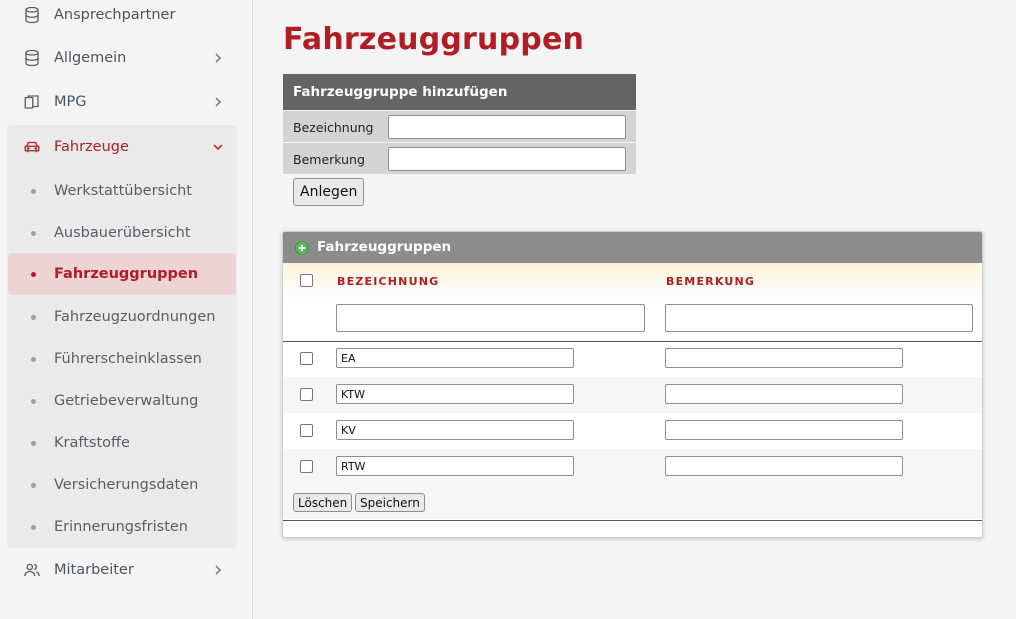 The height and width of the screenshot is (619, 1016). I want to click on sidebar-item-label: Ansprechpartner, so click(115, 15).